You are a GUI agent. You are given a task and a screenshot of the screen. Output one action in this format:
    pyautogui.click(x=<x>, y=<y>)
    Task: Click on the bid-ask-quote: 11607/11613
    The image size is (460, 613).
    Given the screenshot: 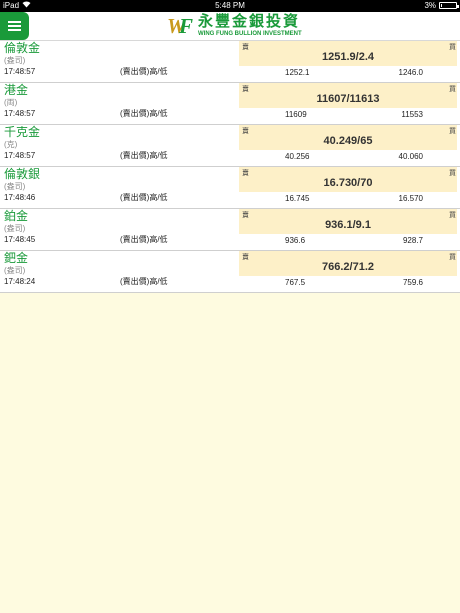 What is the action you would take?
    pyautogui.click(x=348, y=99)
    